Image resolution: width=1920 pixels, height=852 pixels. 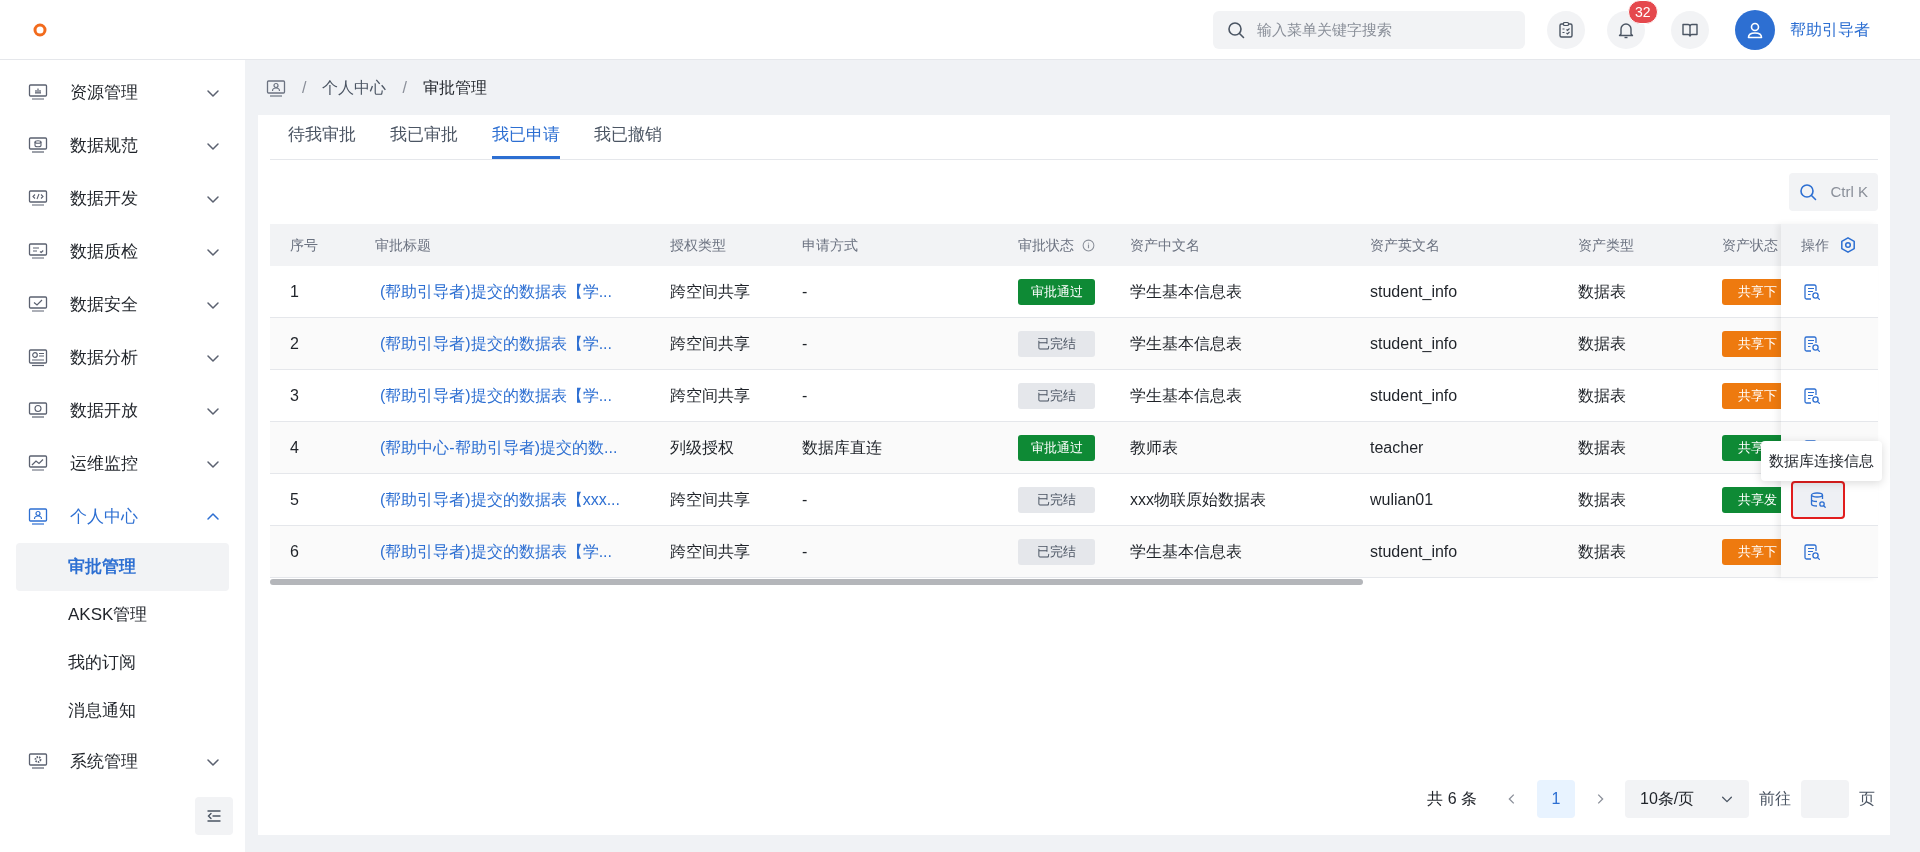 I want to click on column-header: 资产类型, so click(x=1606, y=245).